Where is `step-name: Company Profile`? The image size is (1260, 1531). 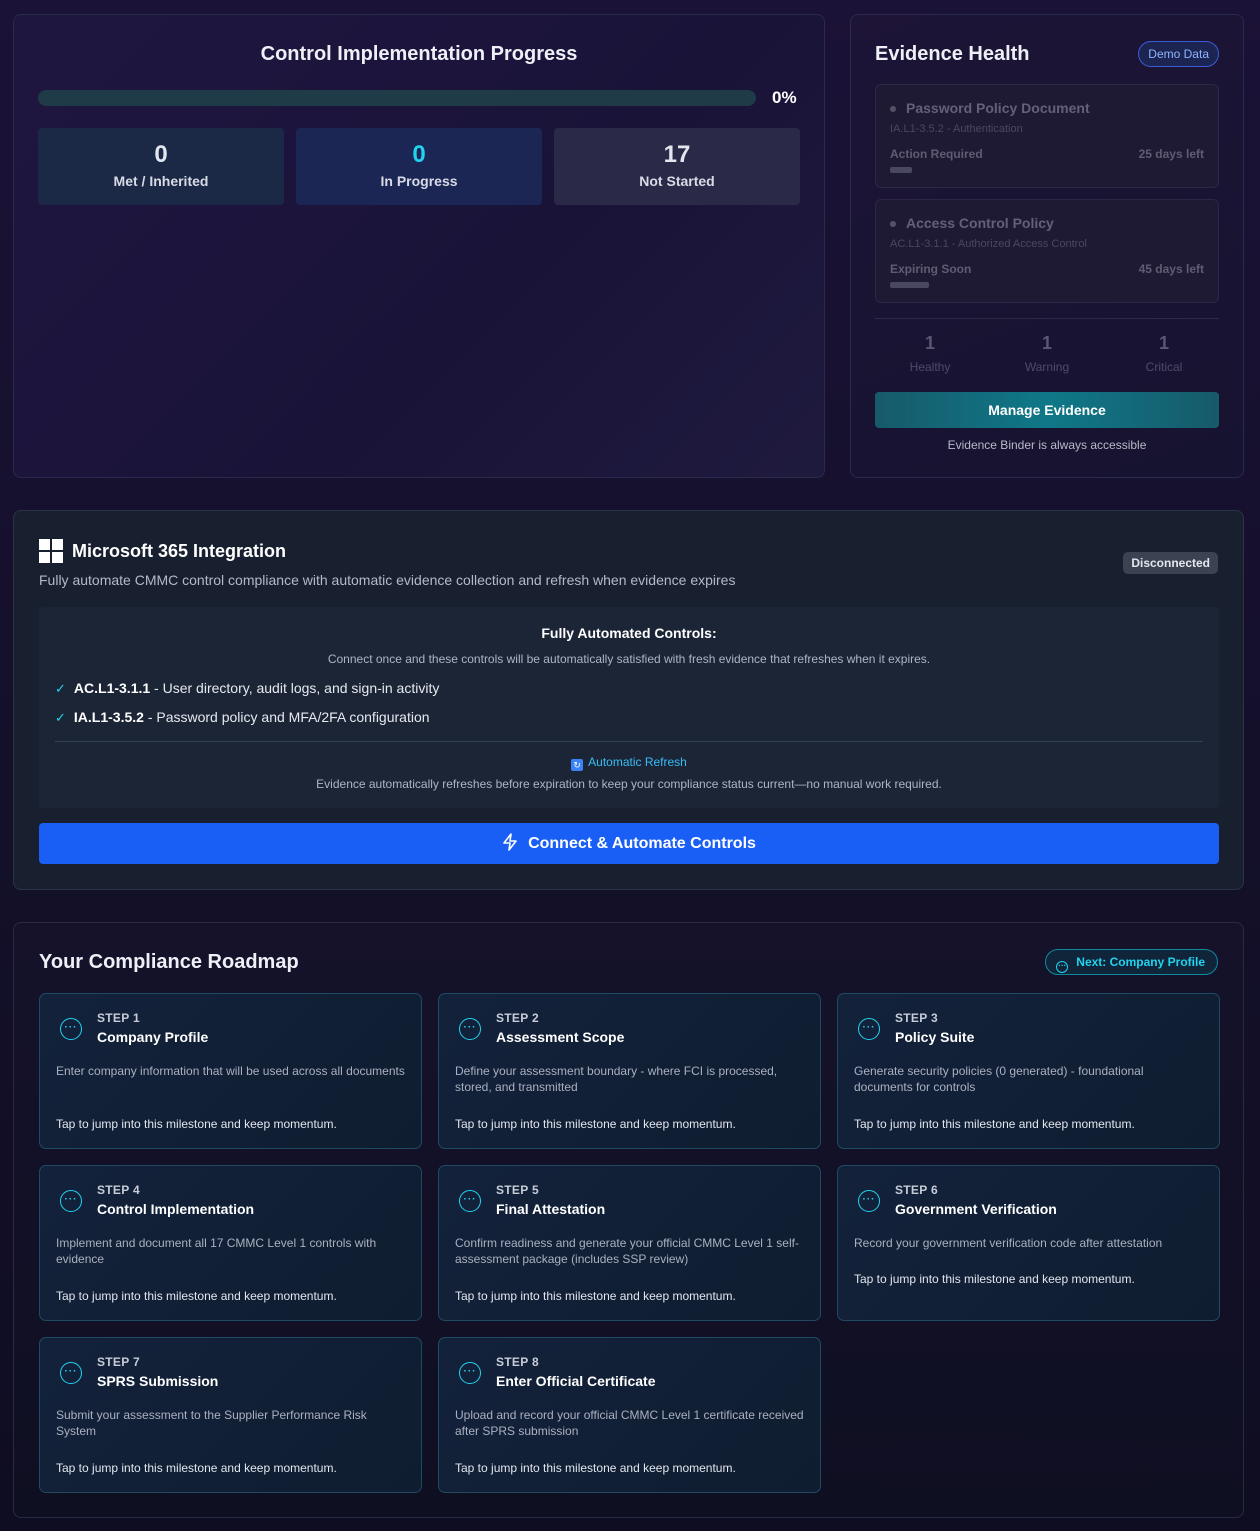
step-name: Company Profile is located at coordinates (153, 1037).